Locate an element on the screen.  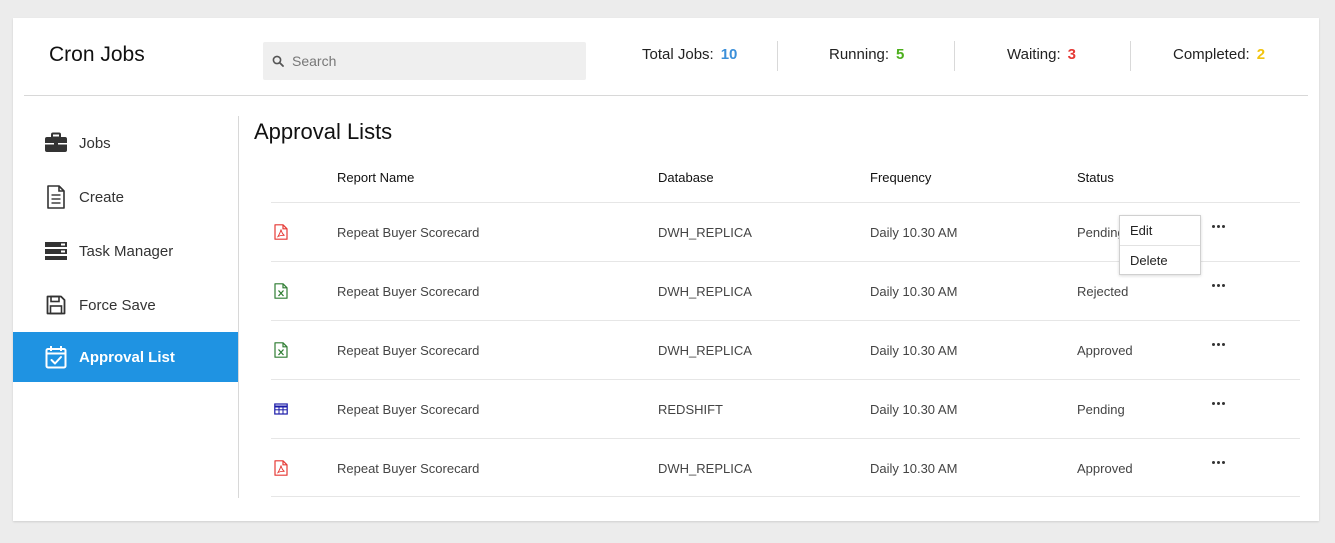
stat-value: 3 is located at coordinates (1071, 54).